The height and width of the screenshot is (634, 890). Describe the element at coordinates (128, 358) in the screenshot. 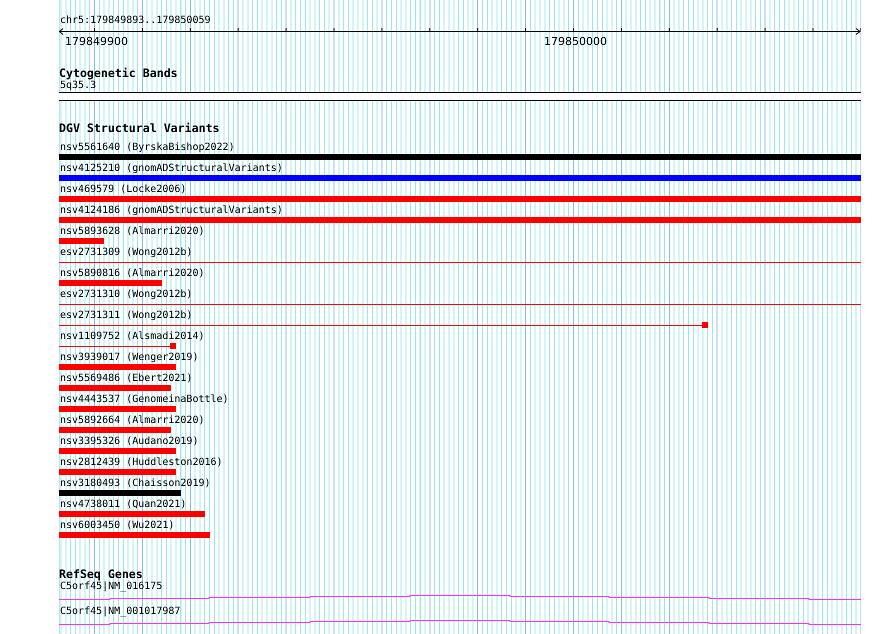

I see `variant-label: nsv3939017 (Wenger2019)` at that location.